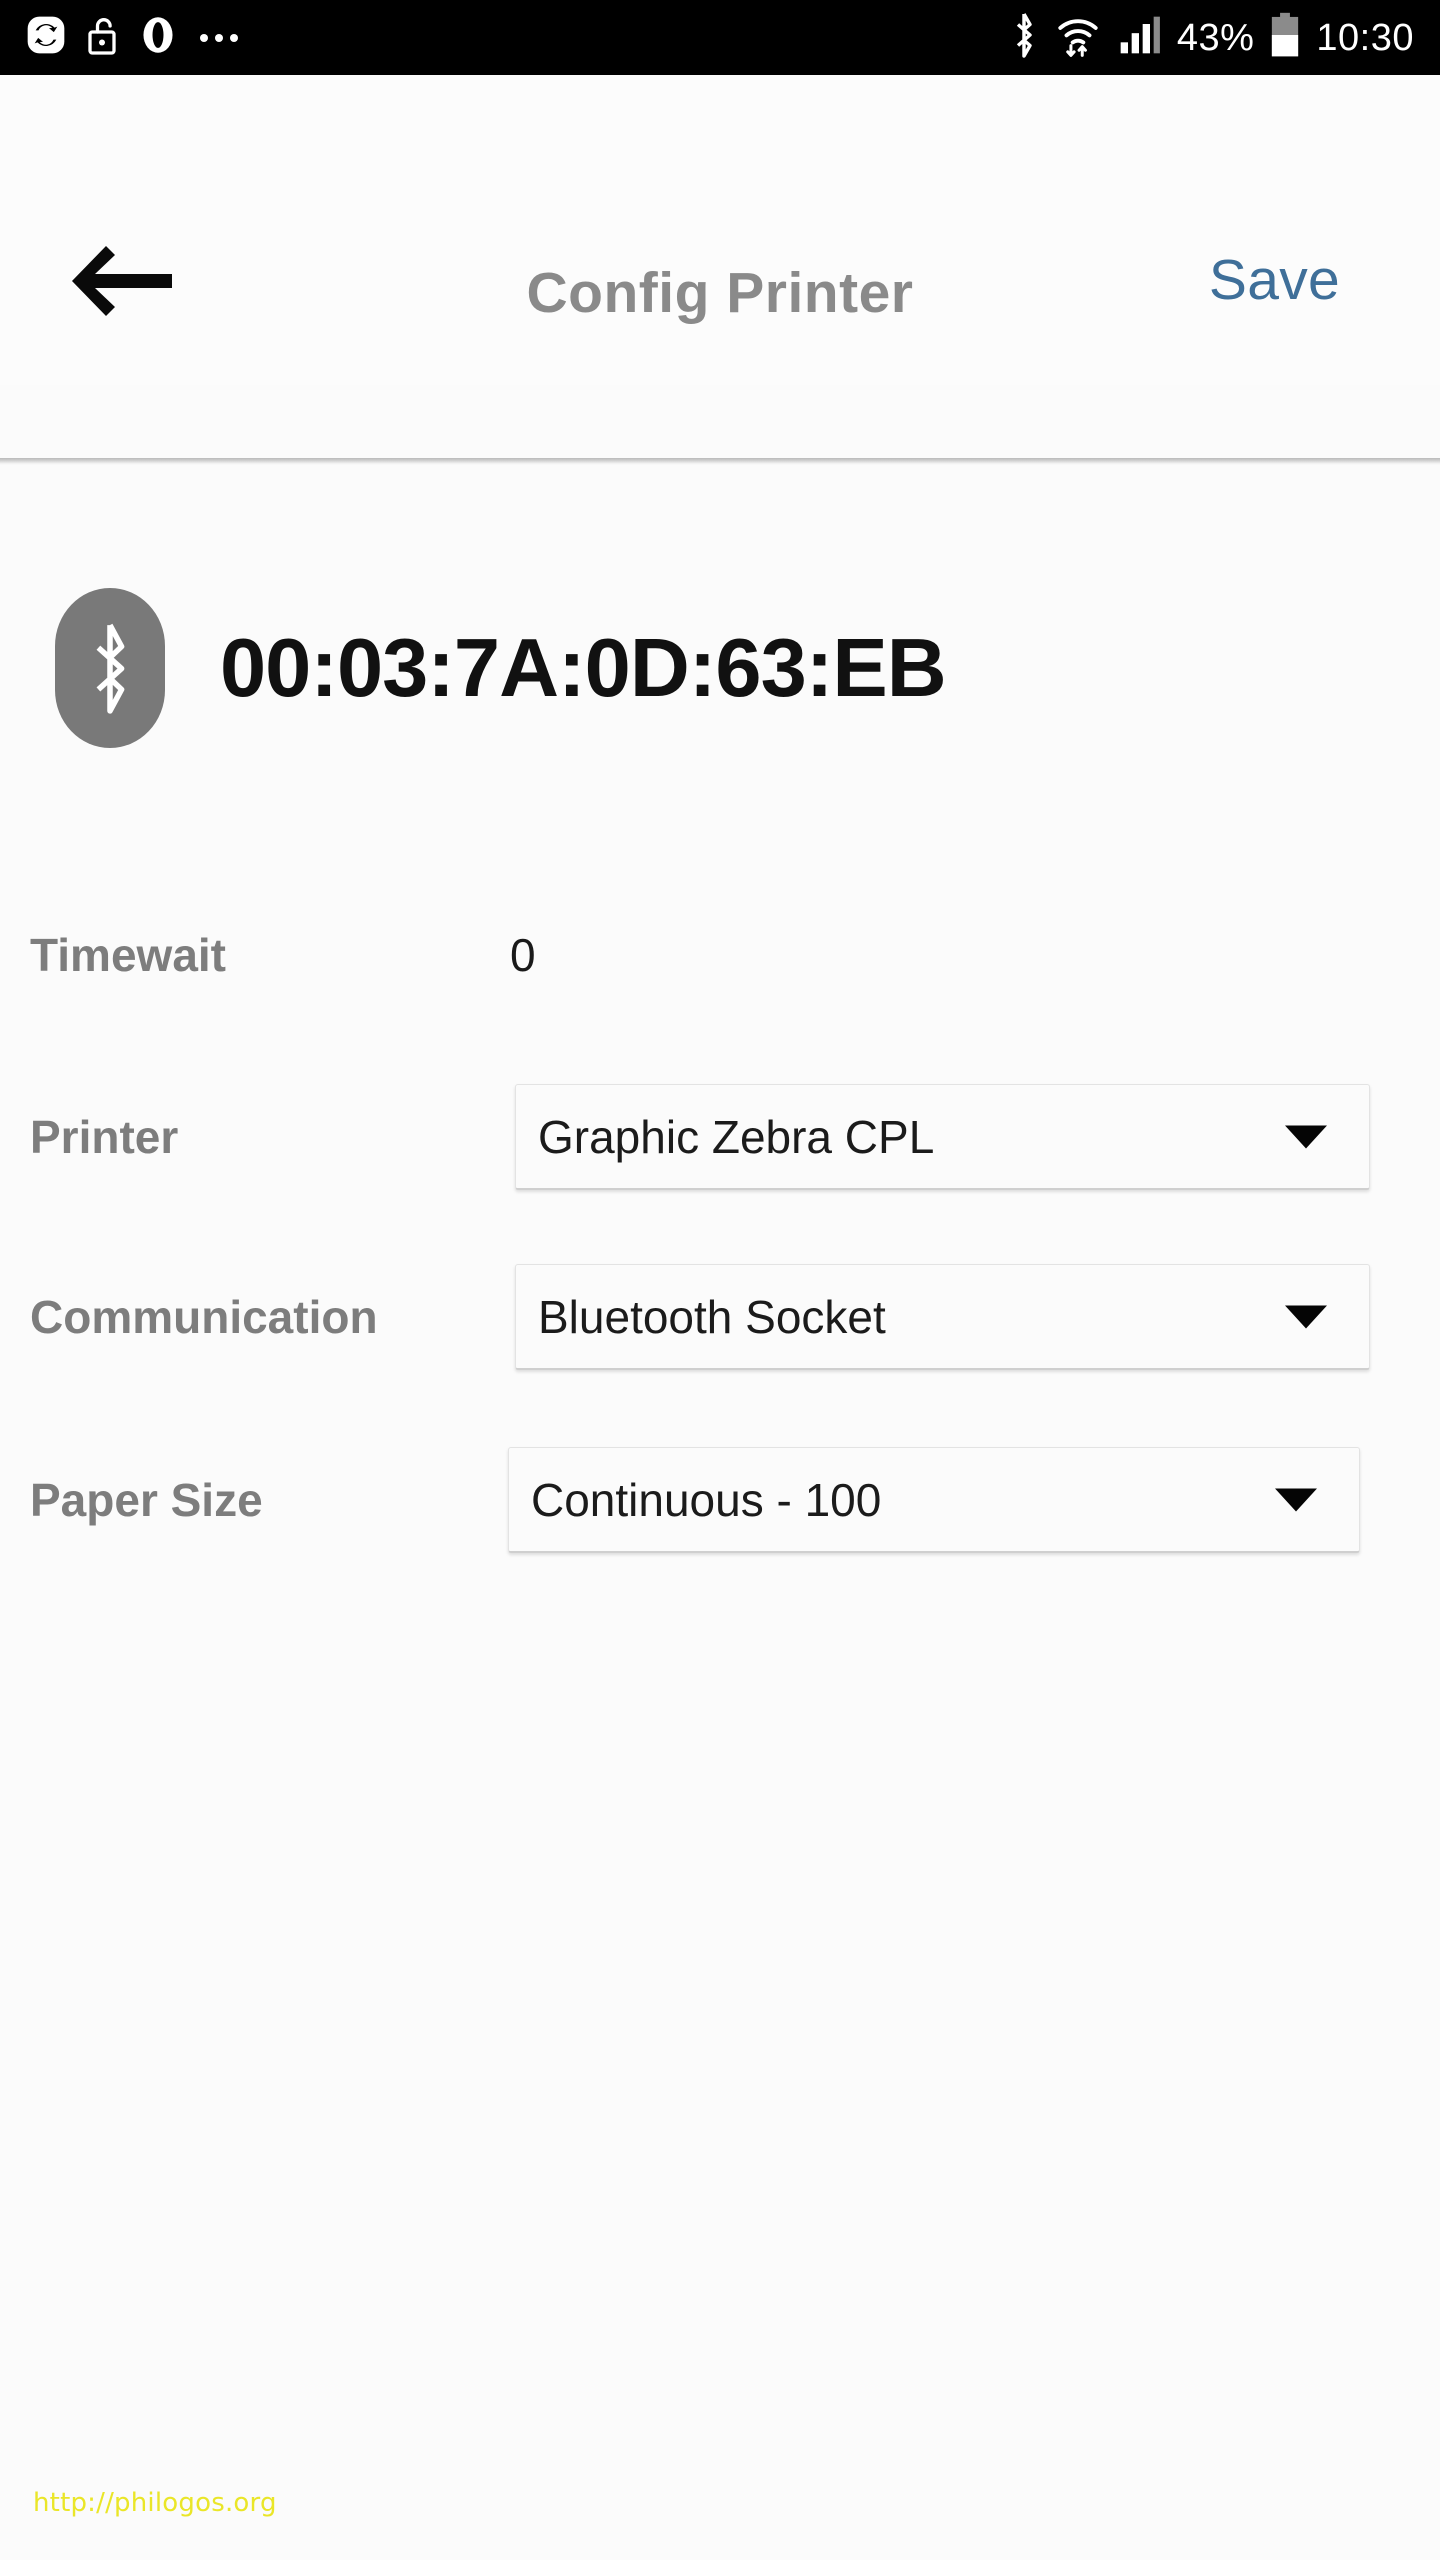 This screenshot has height=2560, width=1440. Describe the element at coordinates (46, 37) in the screenshot. I see `sync-icon` at that location.